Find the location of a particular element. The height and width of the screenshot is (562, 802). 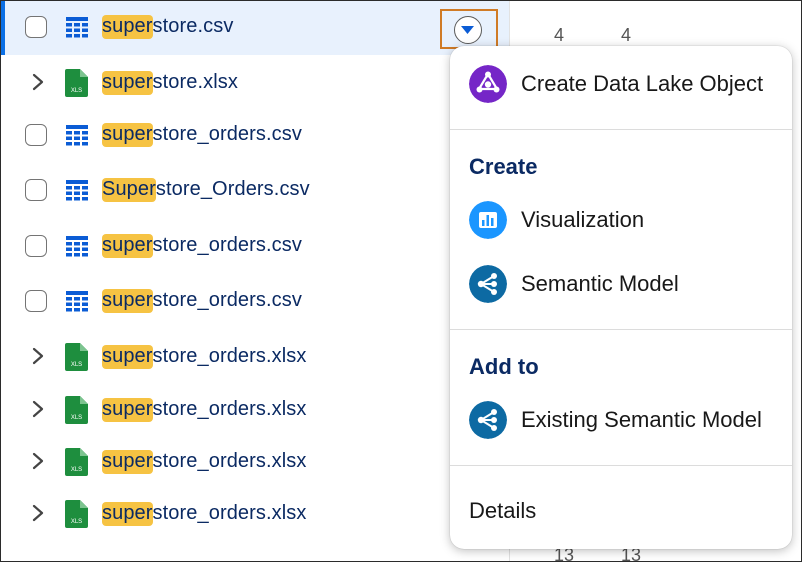

file-name: superstore.csv is located at coordinates (168, 27).